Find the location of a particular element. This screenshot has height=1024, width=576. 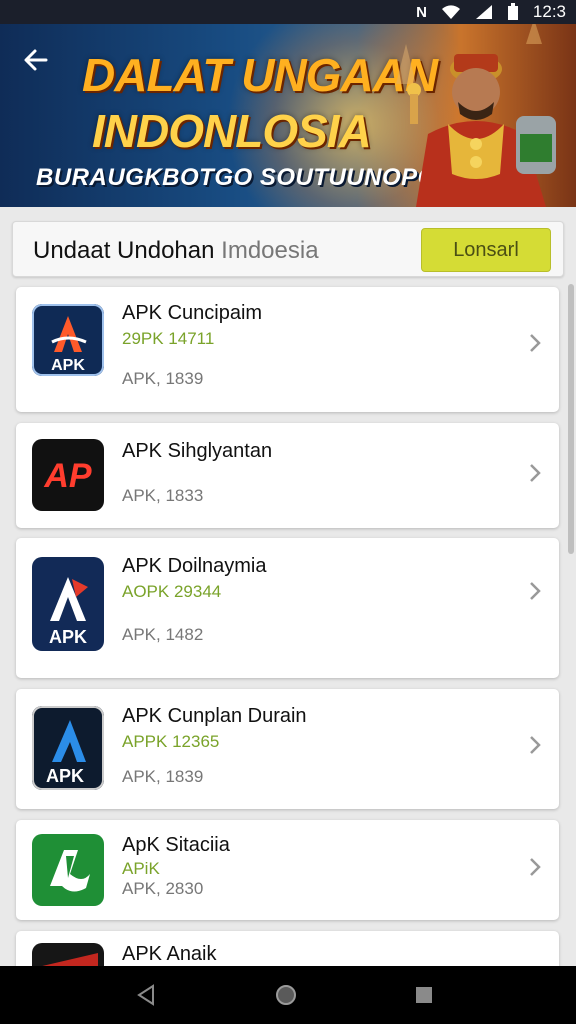

system-nav-bar is located at coordinates (288, 995).